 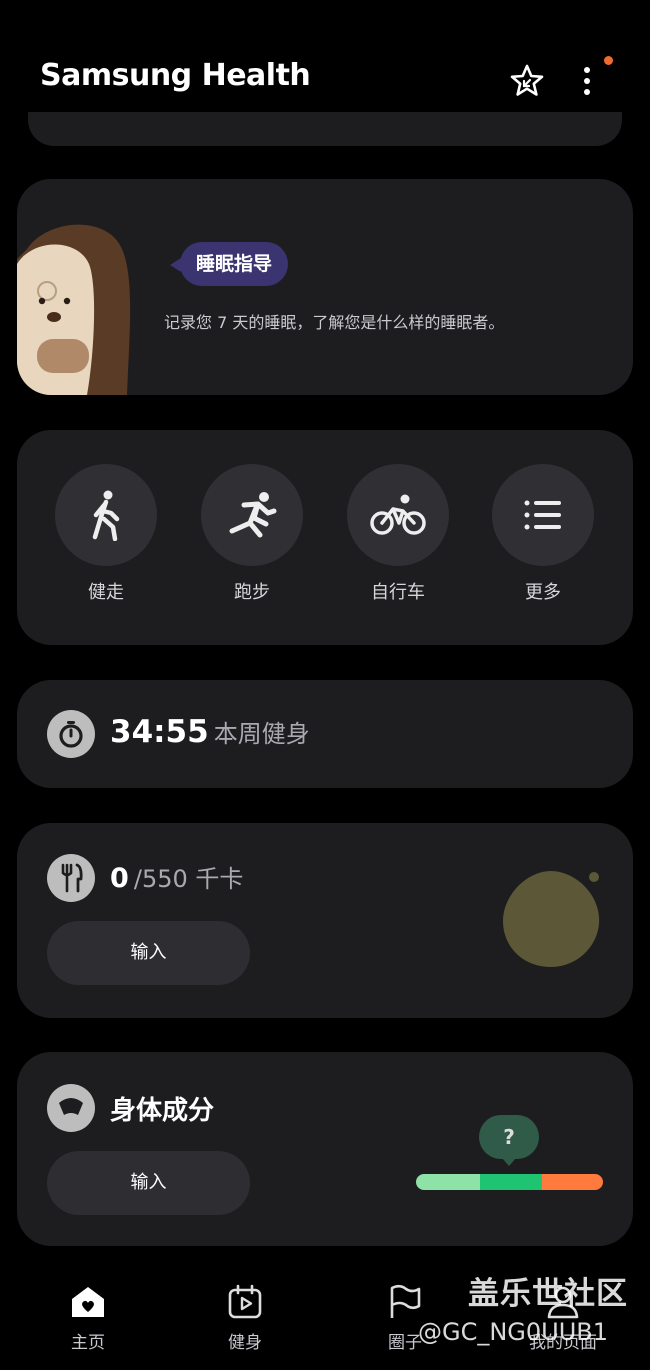 I want to click on notification-dot, so click(x=608, y=60).